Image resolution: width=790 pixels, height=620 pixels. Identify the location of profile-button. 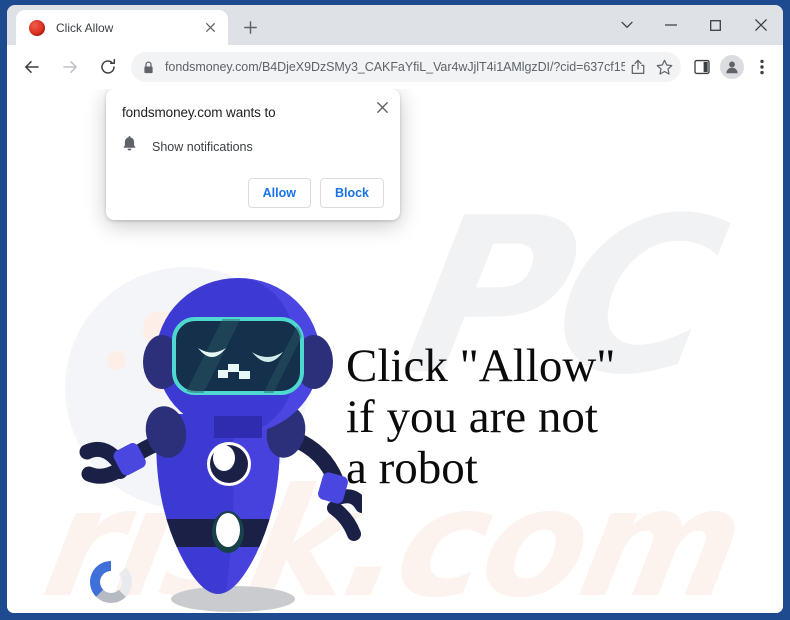
(732, 67).